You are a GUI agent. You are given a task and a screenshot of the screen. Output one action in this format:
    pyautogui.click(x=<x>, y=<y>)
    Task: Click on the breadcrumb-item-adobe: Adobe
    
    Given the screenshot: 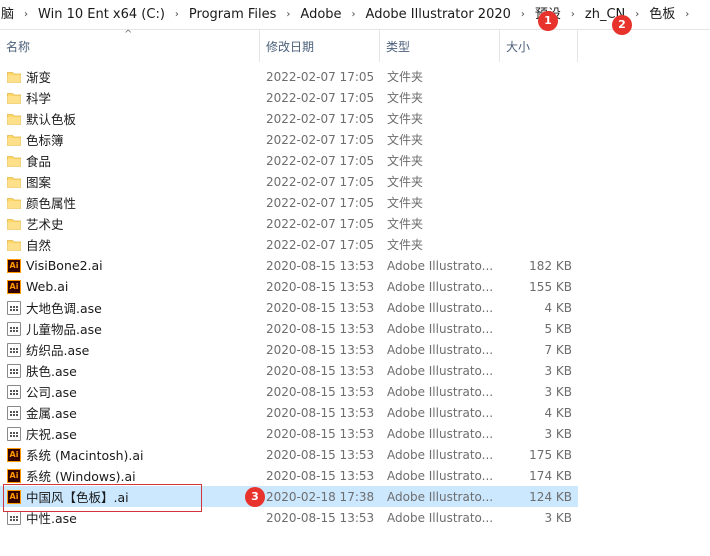 What is the action you would take?
    pyautogui.click(x=320, y=14)
    